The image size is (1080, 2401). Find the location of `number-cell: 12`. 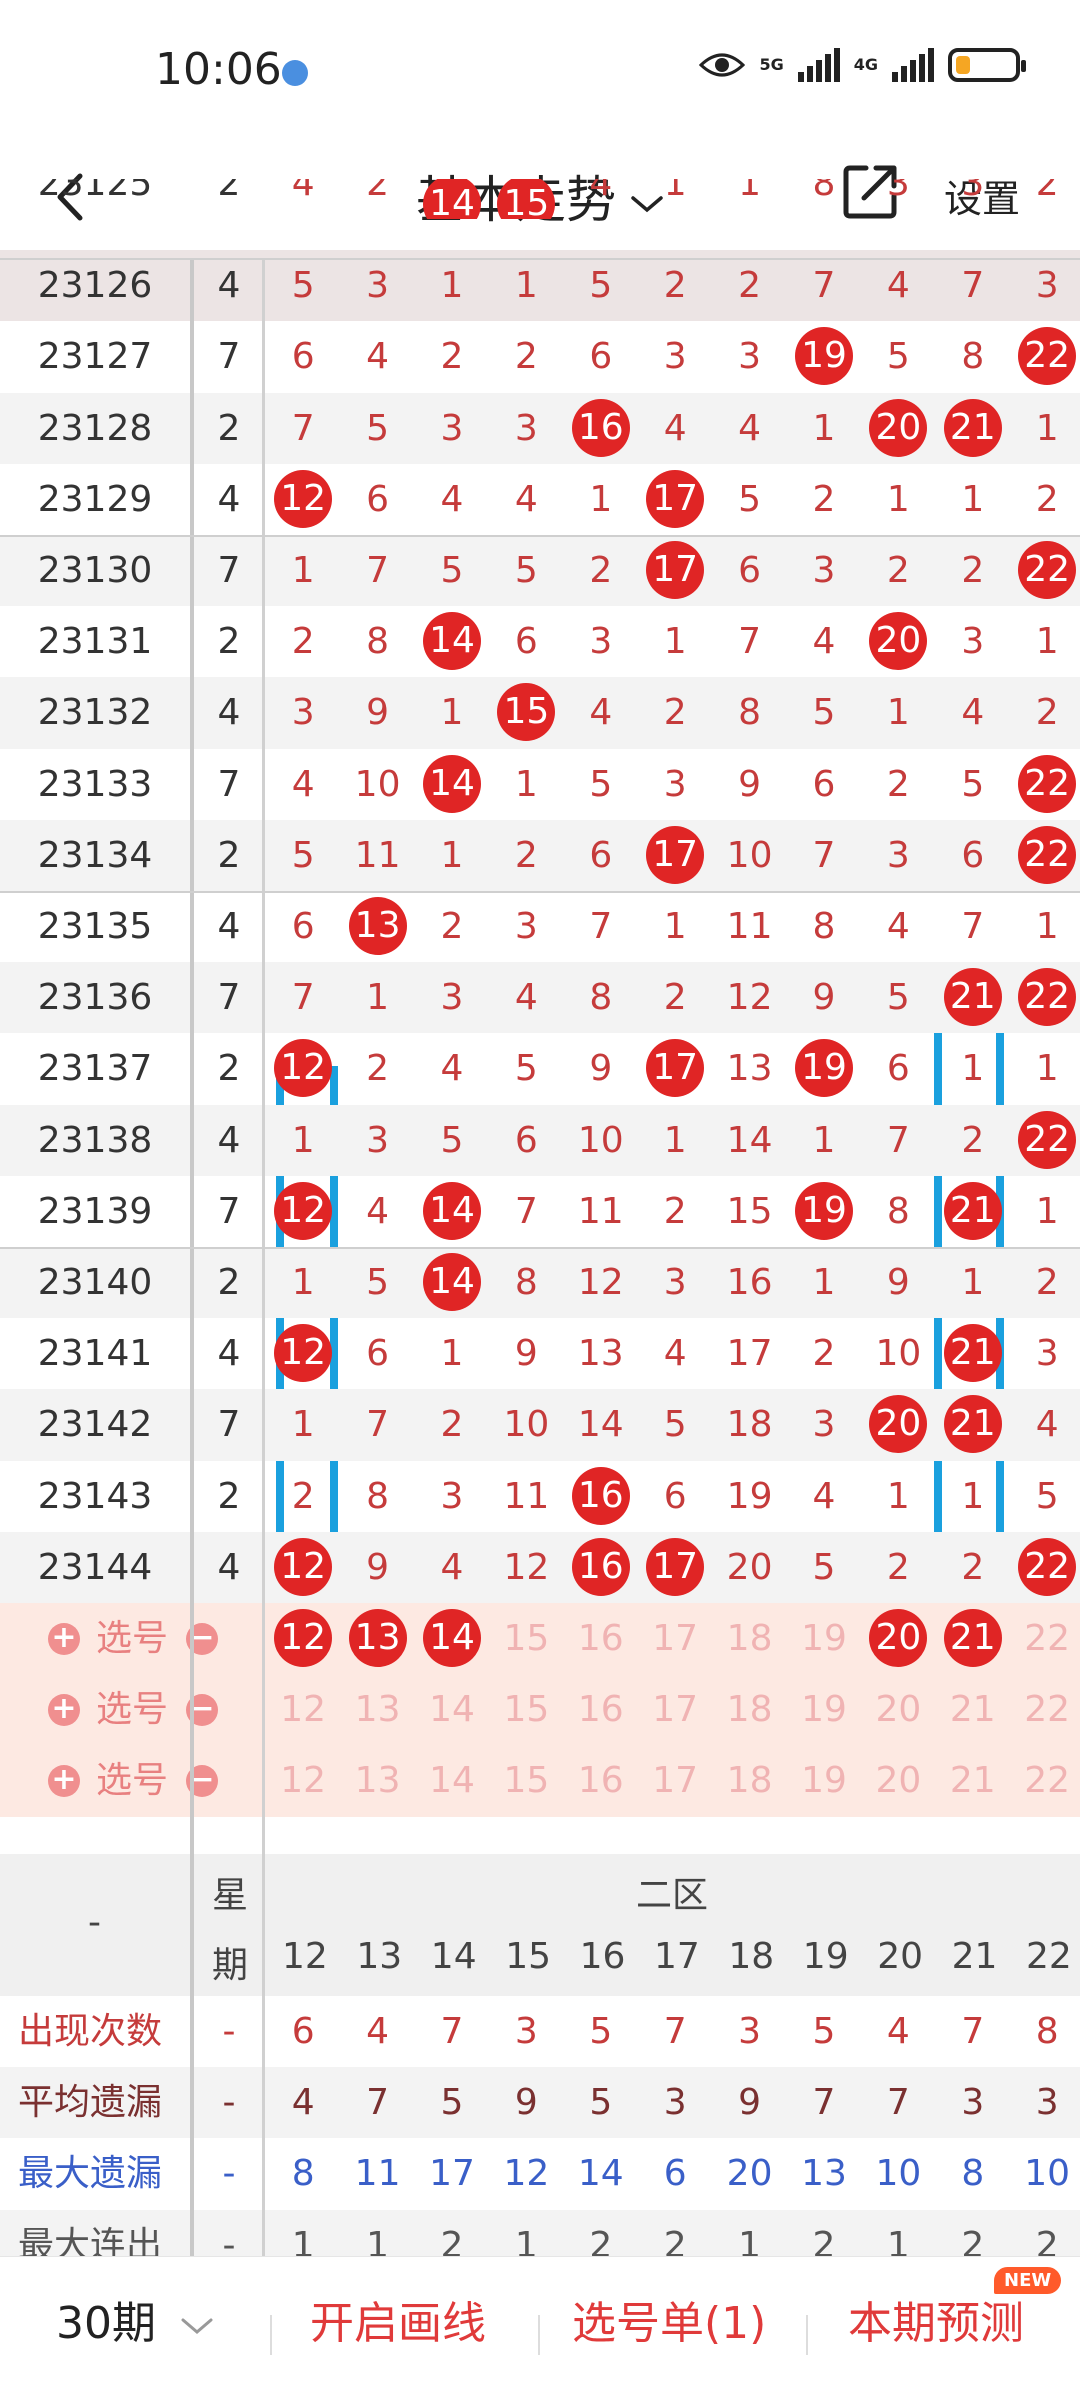

number-cell: 12 is located at coordinates (526, 1567).